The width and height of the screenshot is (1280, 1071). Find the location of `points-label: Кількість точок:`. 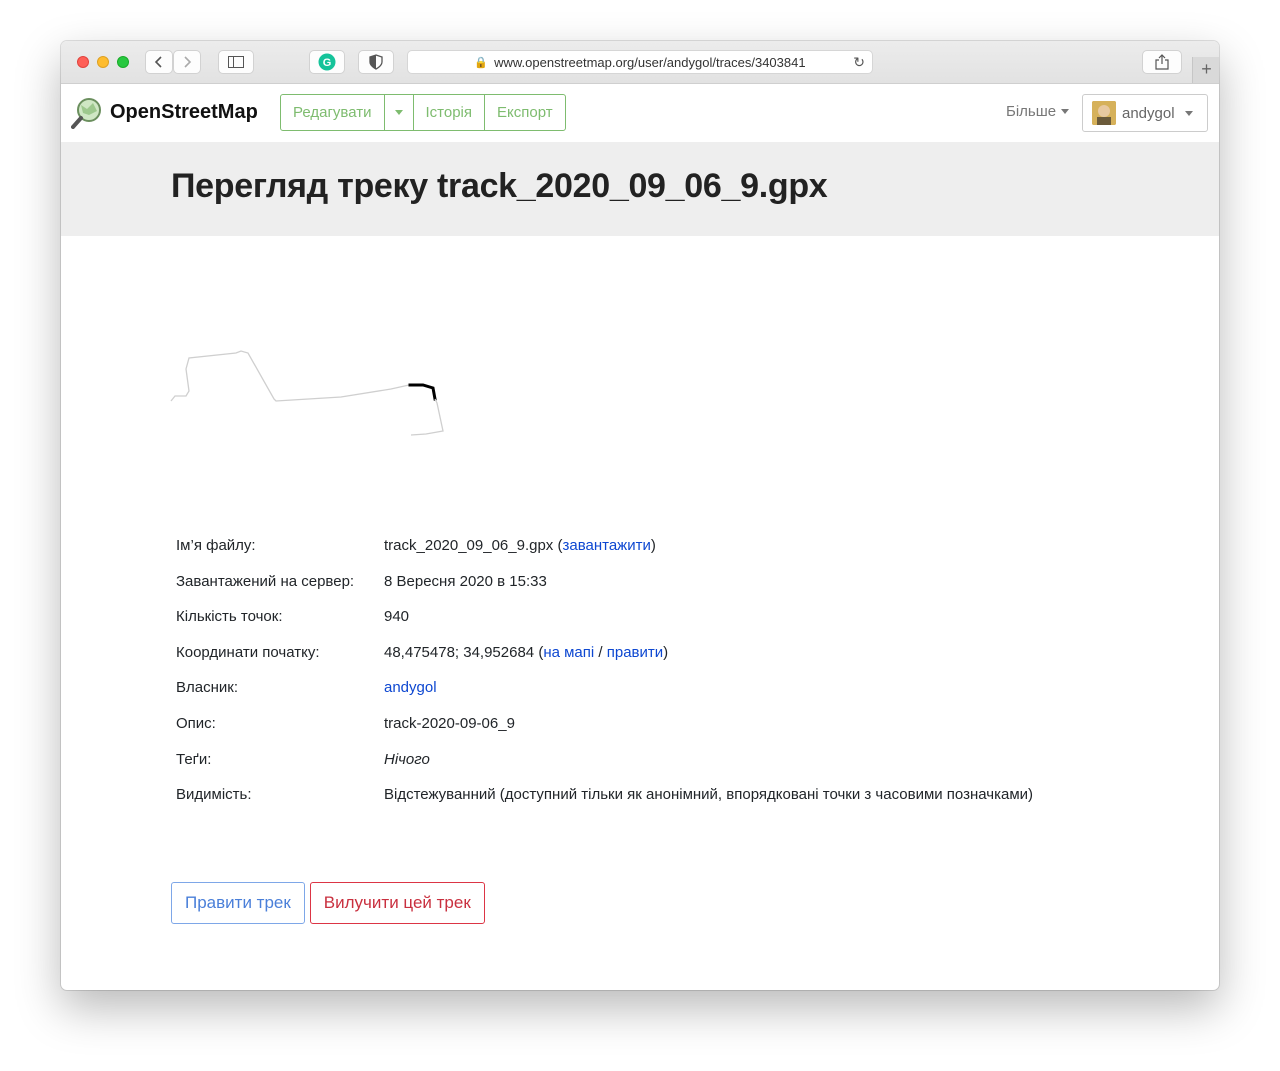

points-label: Кількість точок: is located at coordinates (229, 617).